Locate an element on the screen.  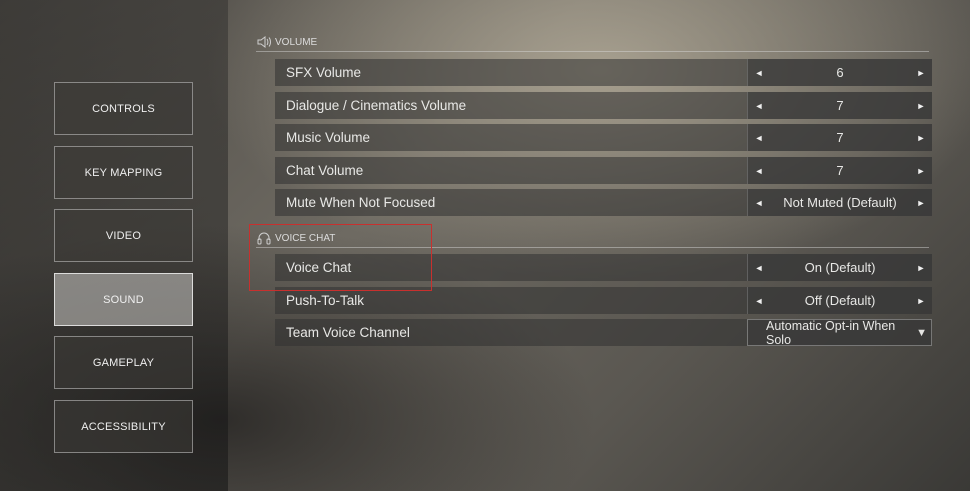
setting-row-music-volume: Music Volume ◄ 7 ► is located at coordinates (603, 137).